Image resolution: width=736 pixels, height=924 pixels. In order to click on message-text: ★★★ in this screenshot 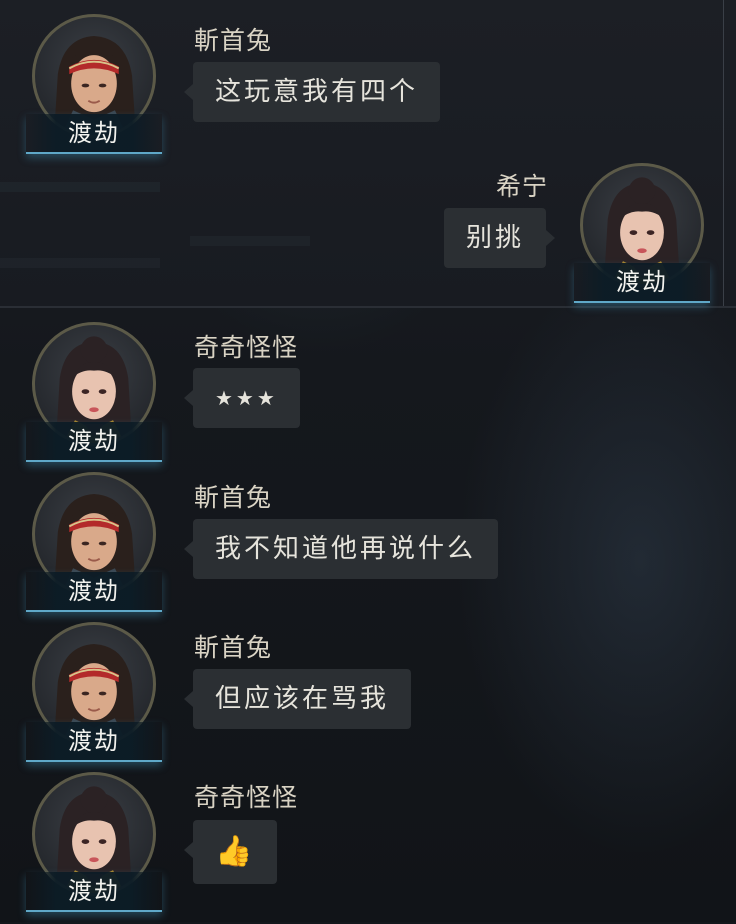, I will do `click(246, 398)`.